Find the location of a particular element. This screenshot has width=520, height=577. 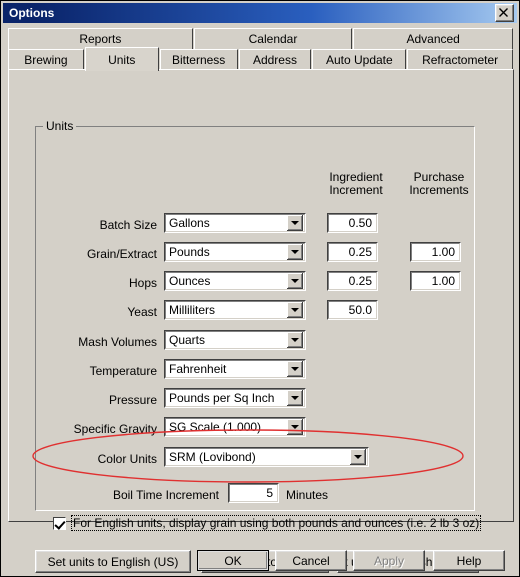

tab-bitterness: Bitterness is located at coordinates (198, 59).